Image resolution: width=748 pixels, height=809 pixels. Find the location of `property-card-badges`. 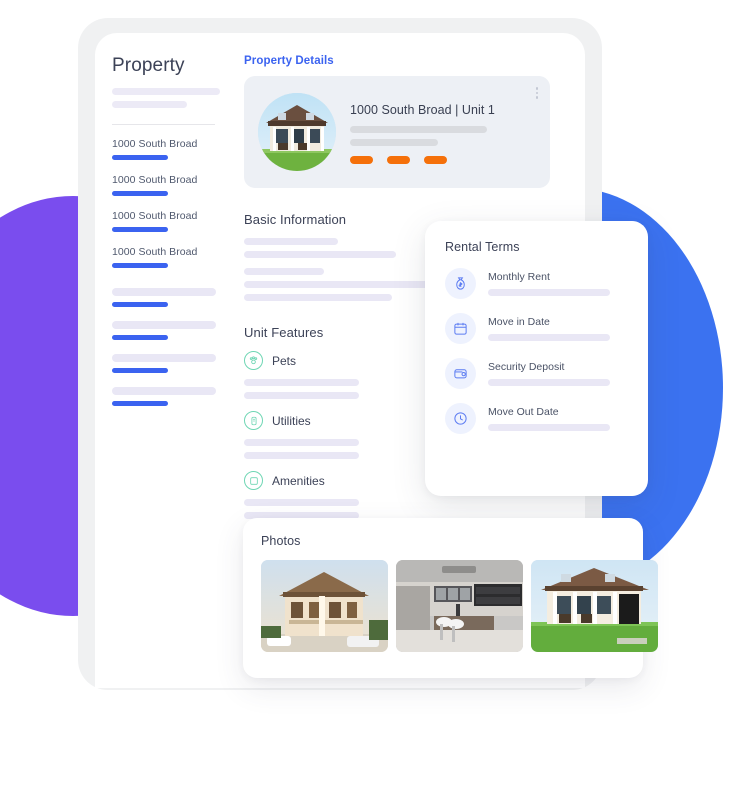

property-card-badges is located at coordinates (443, 159).